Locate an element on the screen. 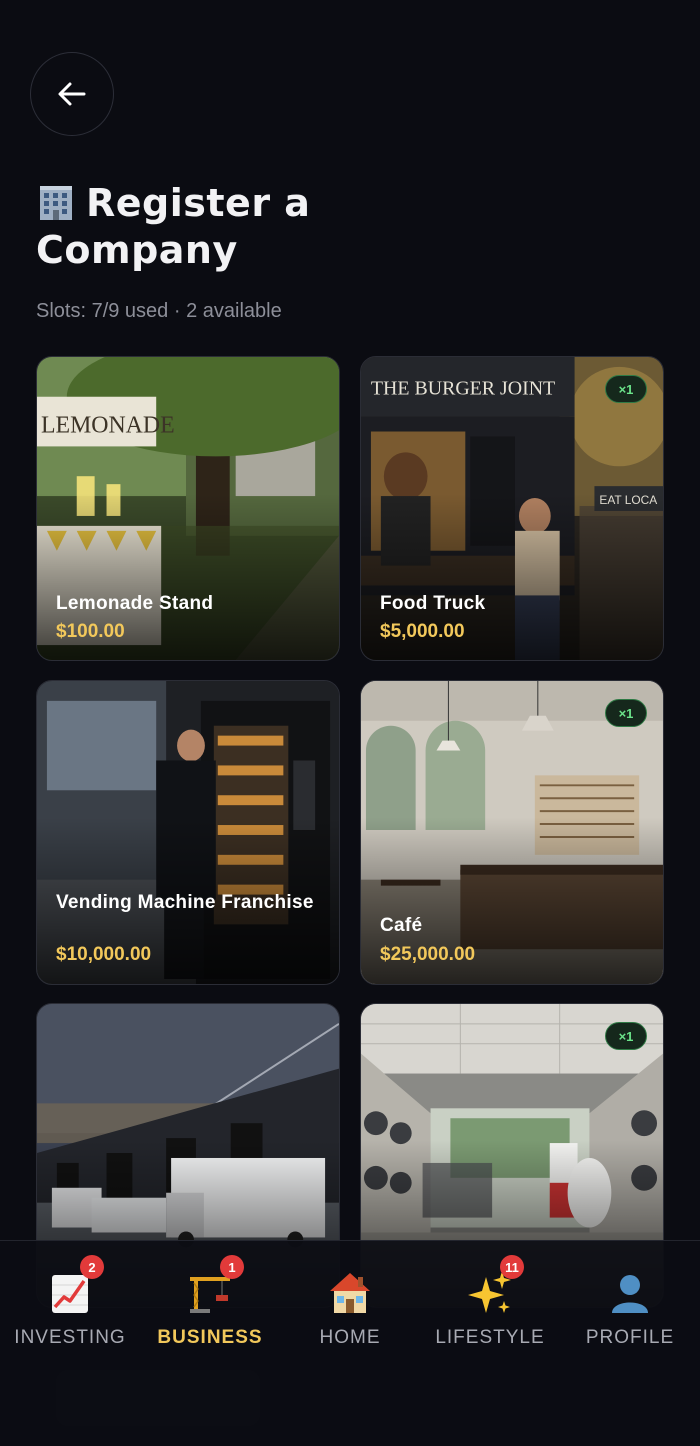 The height and width of the screenshot is (1446, 700). nav-item-profile: PROFILE is located at coordinates (630, 1309).